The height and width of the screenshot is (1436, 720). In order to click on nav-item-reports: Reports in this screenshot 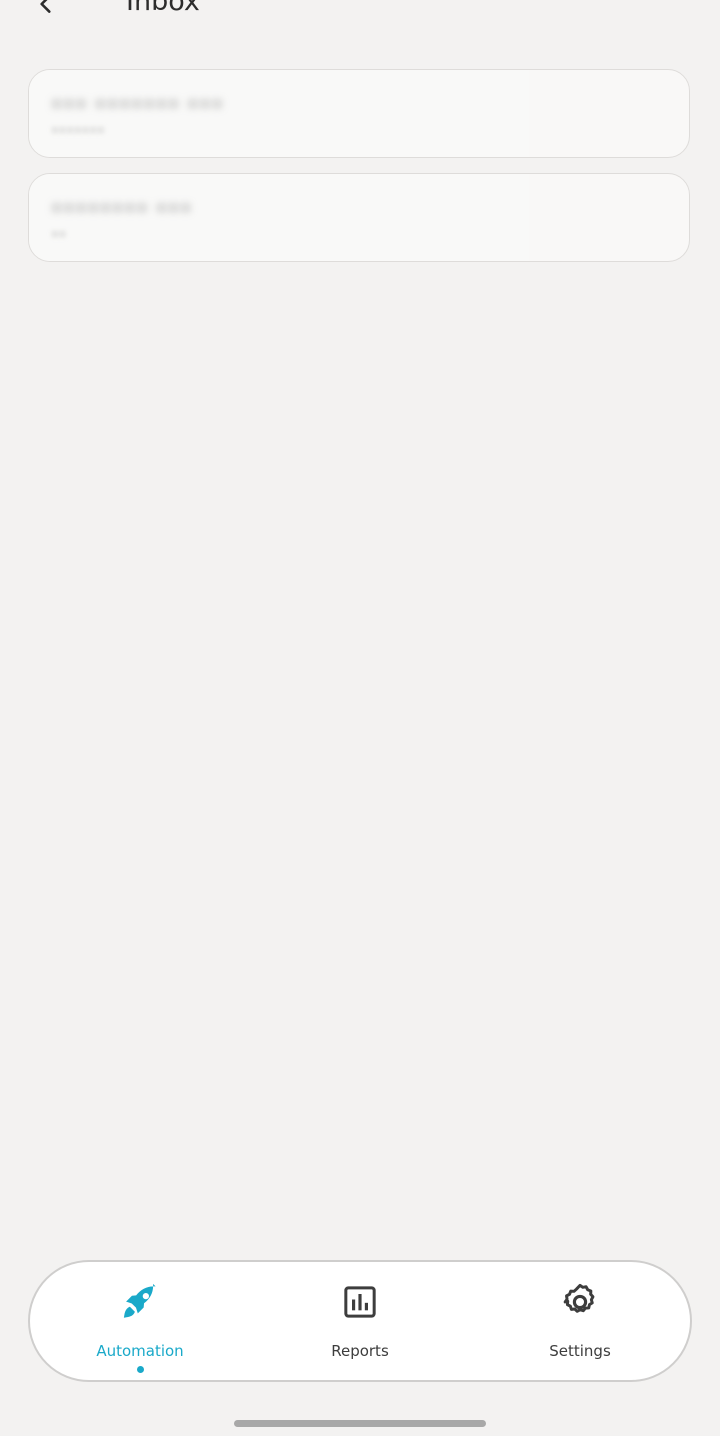, I will do `click(360, 1321)`.